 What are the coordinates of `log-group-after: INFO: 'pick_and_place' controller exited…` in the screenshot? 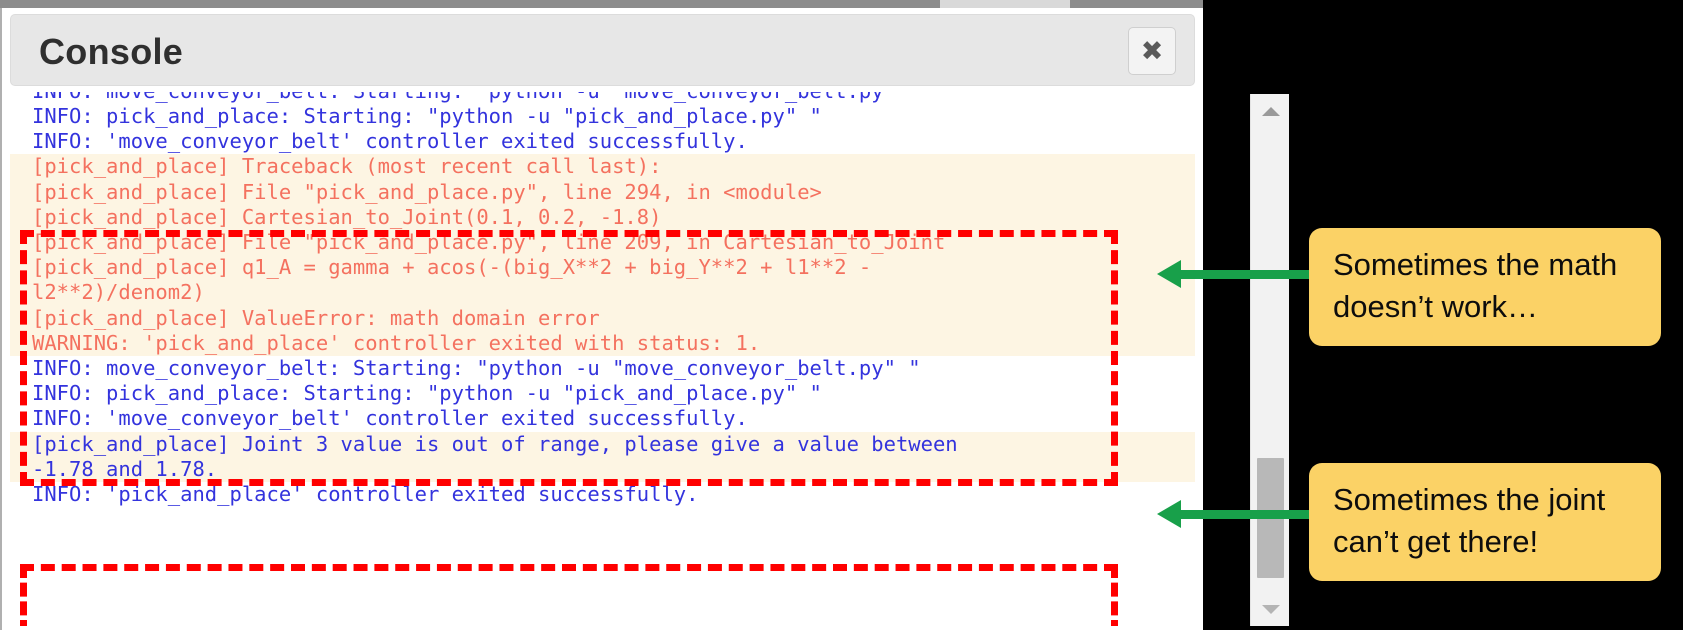 It's located at (602, 494).